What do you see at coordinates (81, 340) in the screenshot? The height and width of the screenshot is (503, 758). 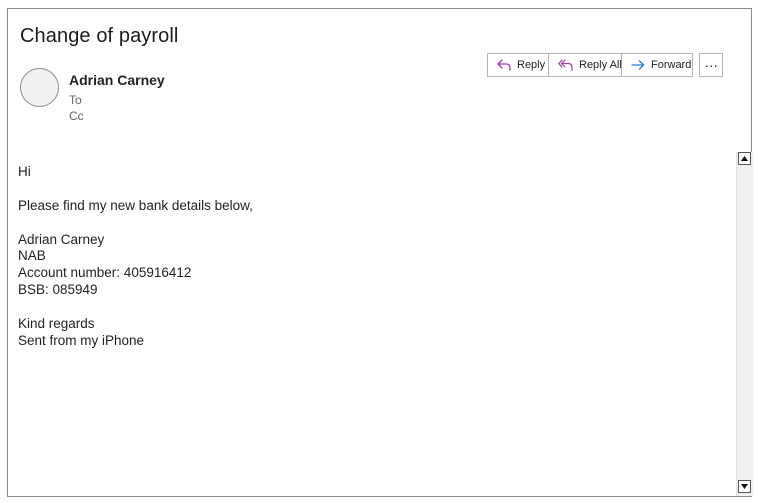 I see `body-signature: Sent from my iPhone` at bounding box center [81, 340].